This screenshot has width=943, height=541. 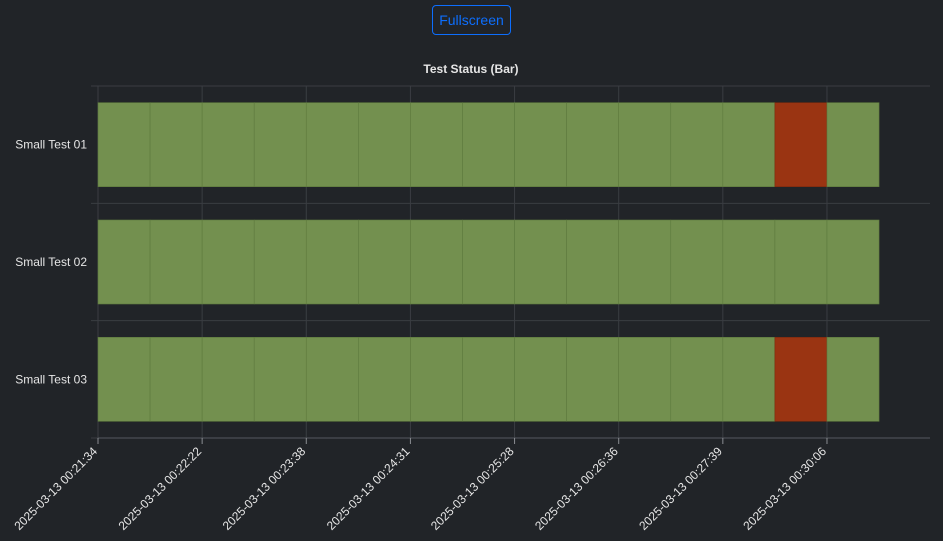 I want to click on chart-title: Test Status (Bar), so click(x=470, y=69).